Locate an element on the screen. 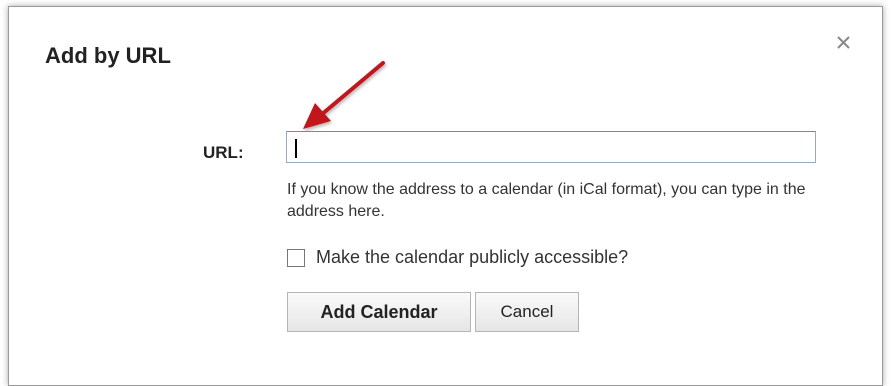 This screenshot has width=893, height=386. url-label: URL: is located at coordinates (223, 152).